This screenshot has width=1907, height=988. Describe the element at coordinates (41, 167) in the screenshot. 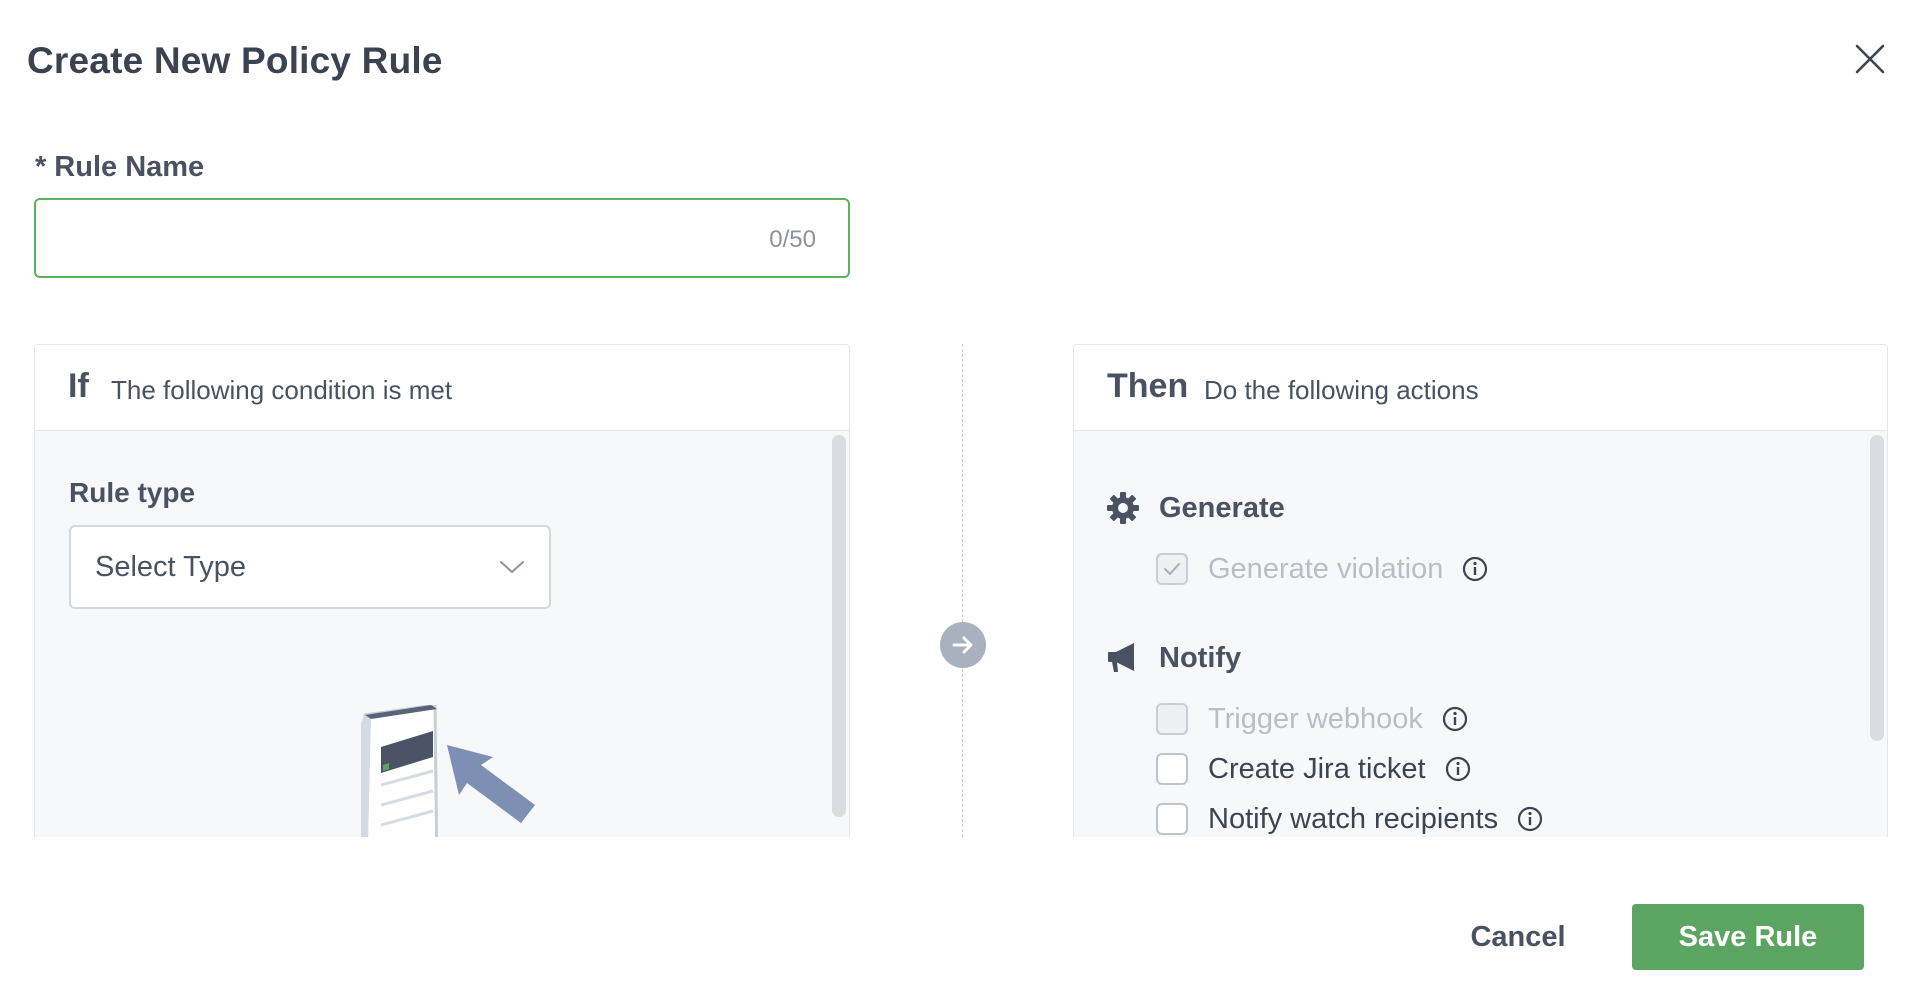

I see `required-marker: *` at that location.